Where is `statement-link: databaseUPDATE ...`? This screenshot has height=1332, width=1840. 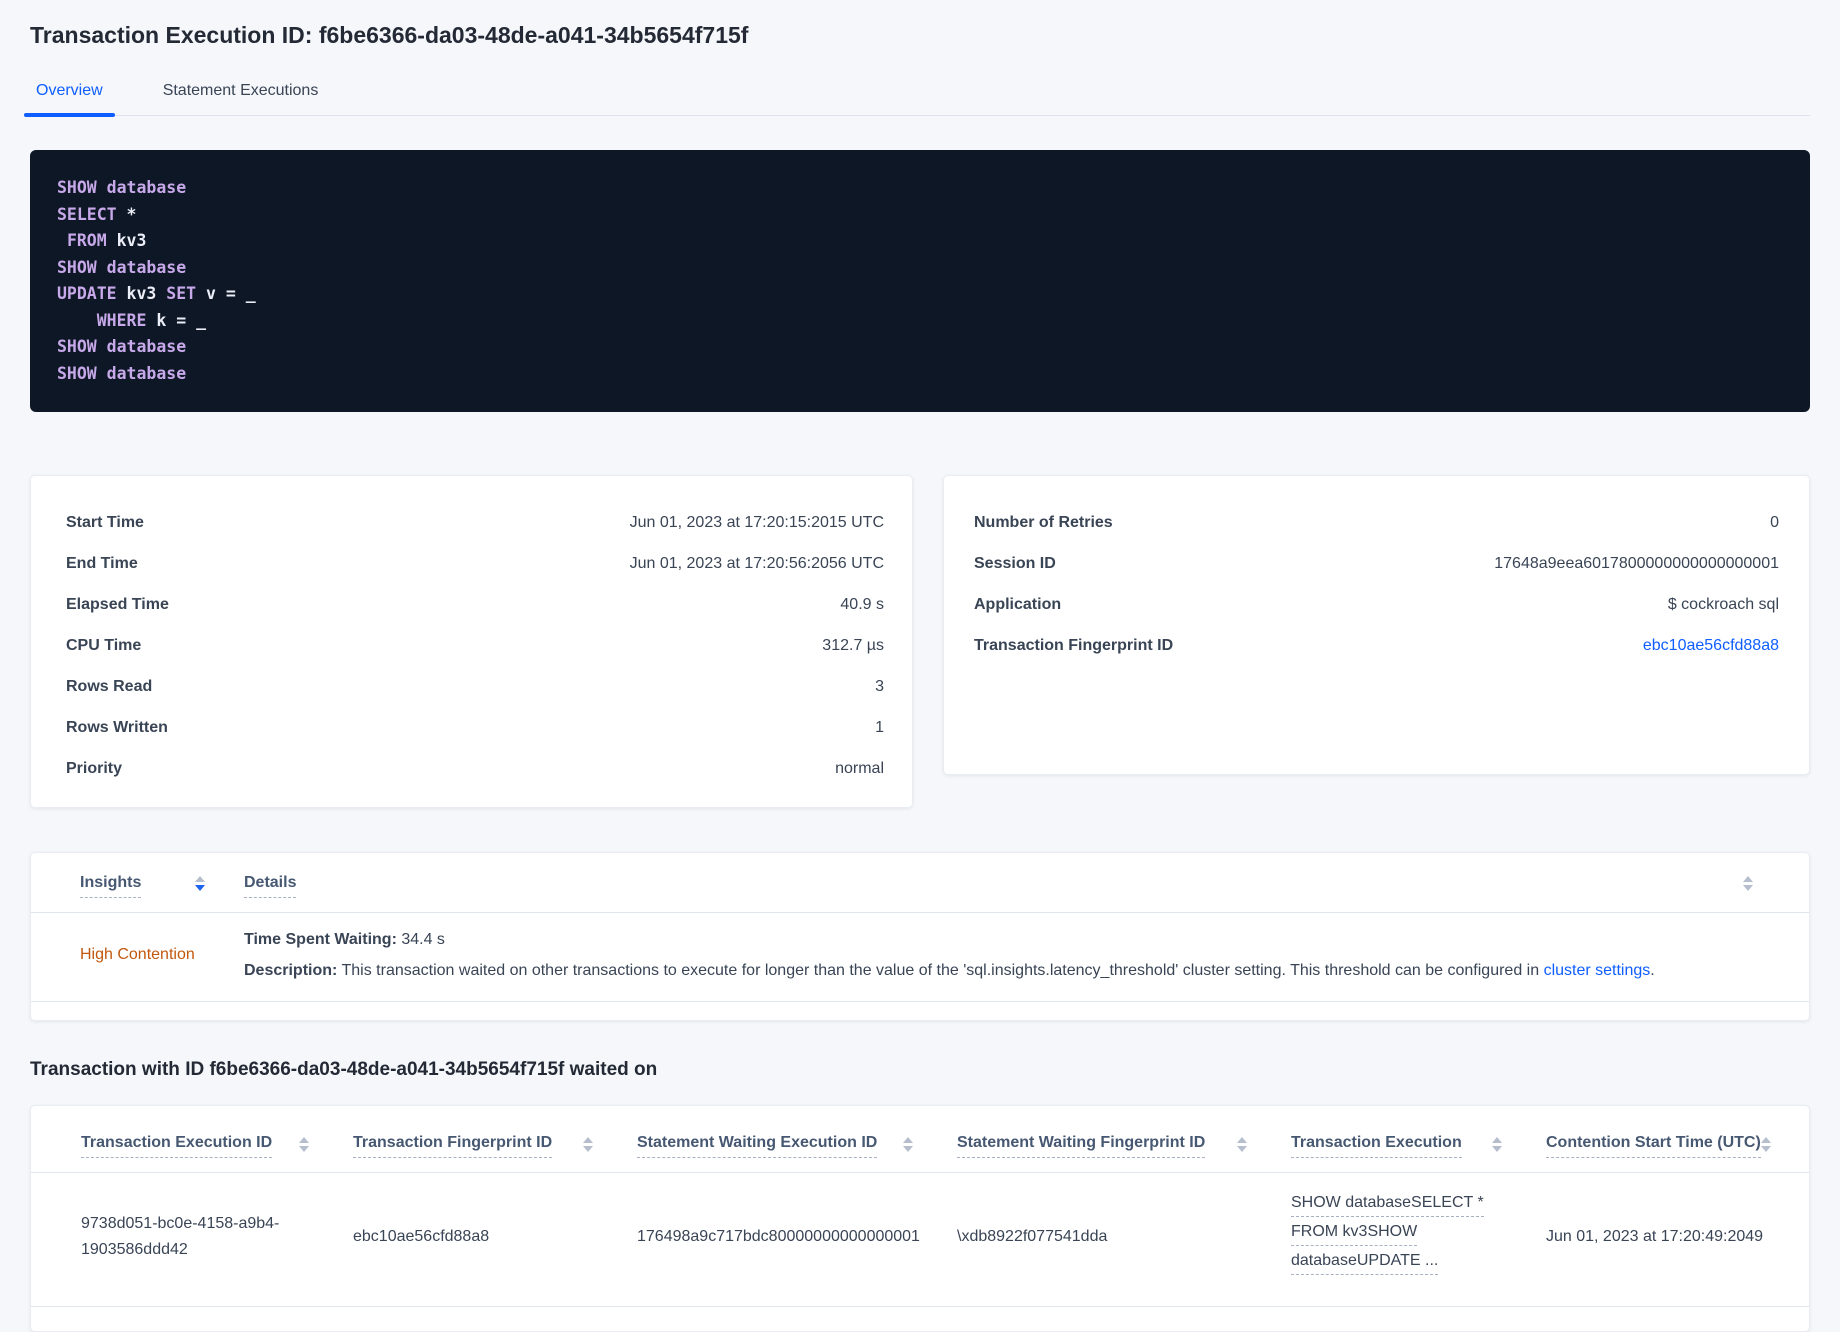 statement-link: databaseUPDATE ... is located at coordinates (1365, 1263).